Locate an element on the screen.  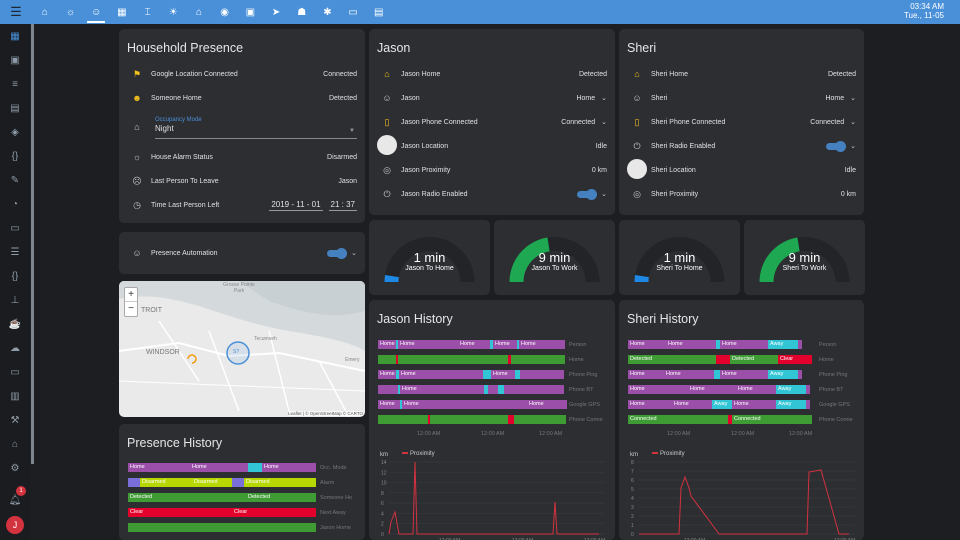
sheri-row-5: ◎ Sheri Proximity 0 km is located at coordinates (741, 194).